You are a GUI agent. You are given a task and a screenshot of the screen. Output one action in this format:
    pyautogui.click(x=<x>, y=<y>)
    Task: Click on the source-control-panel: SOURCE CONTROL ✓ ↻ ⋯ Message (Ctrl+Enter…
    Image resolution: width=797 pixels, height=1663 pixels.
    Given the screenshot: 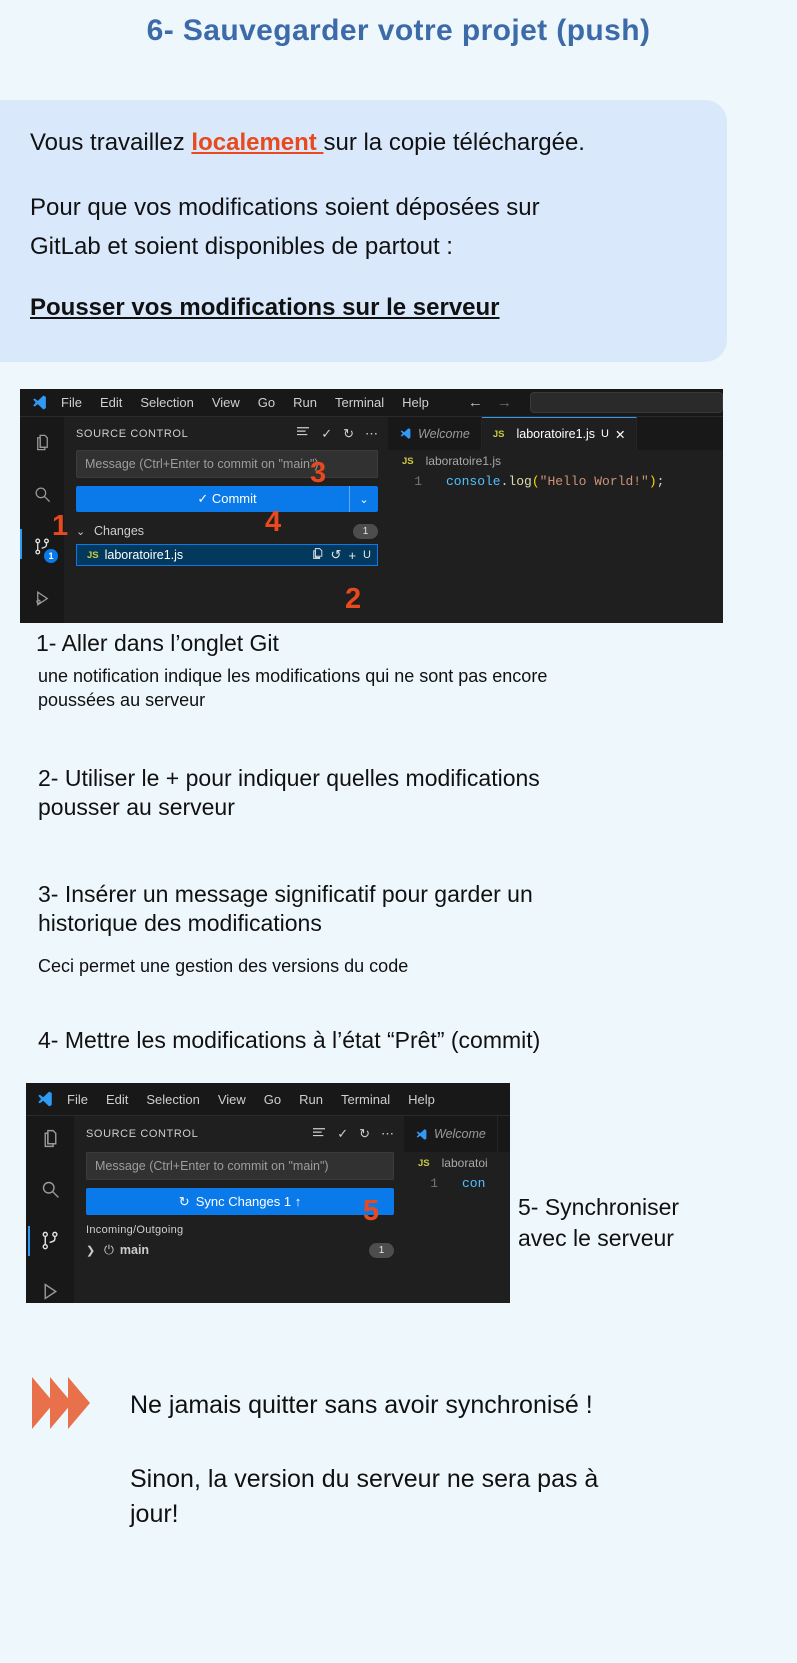 What is the action you would take?
    pyautogui.click(x=226, y=520)
    